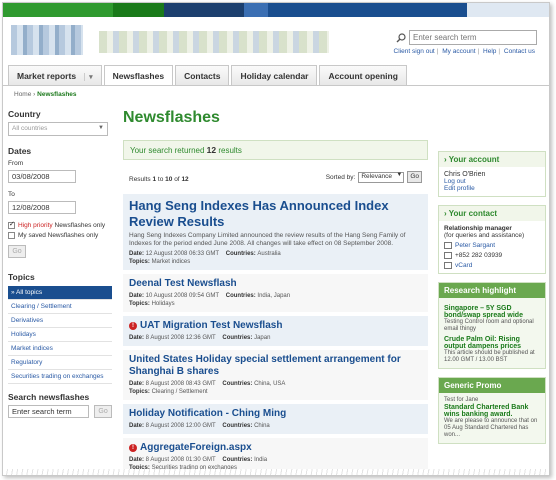 This screenshot has height=480, width=556. I want to click on results-summary: Your search returned 12 results, so click(275, 150).